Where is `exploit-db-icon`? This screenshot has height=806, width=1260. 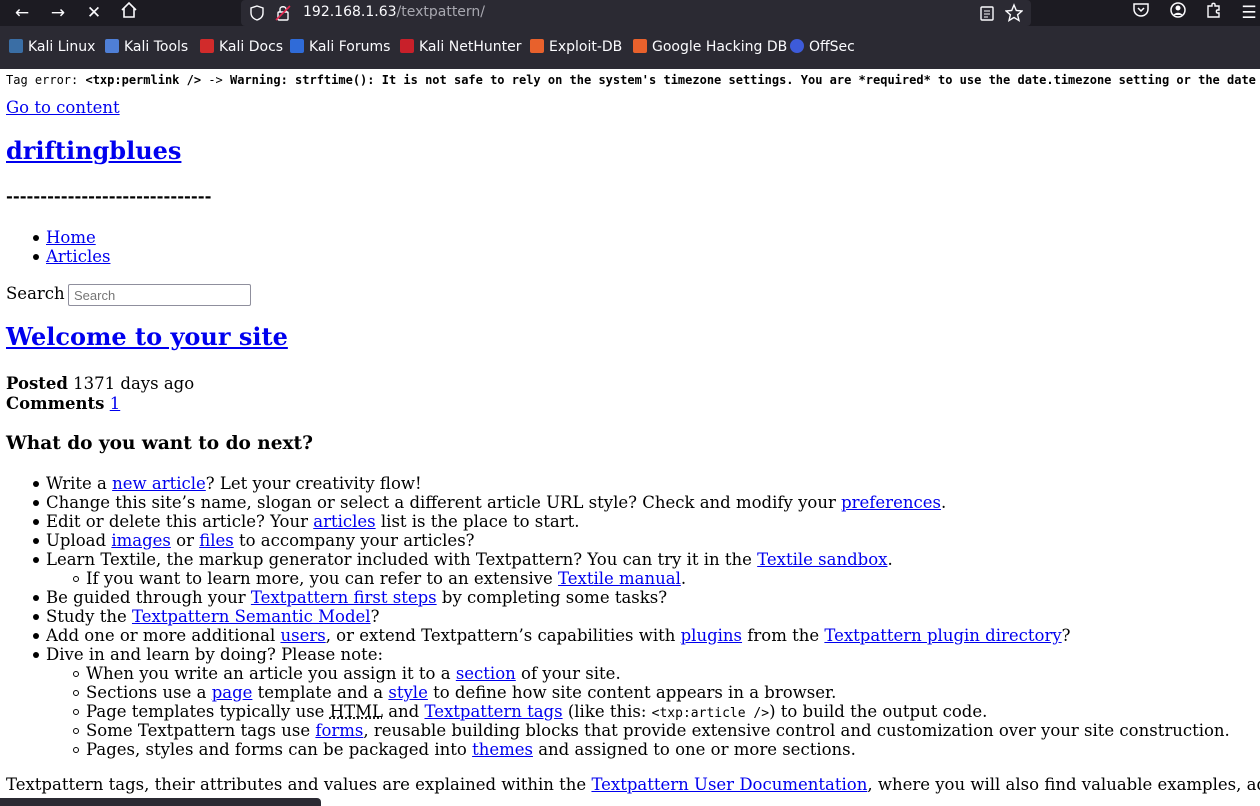 exploit-db-icon is located at coordinates (537, 46).